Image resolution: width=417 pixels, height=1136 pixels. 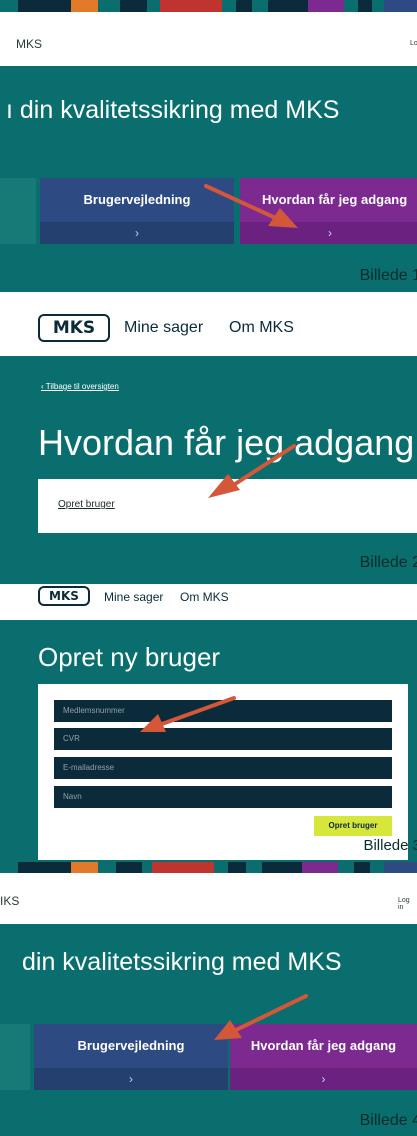 What do you see at coordinates (223, 768) in the screenshot?
I see `email-input: E-mailadresse` at bounding box center [223, 768].